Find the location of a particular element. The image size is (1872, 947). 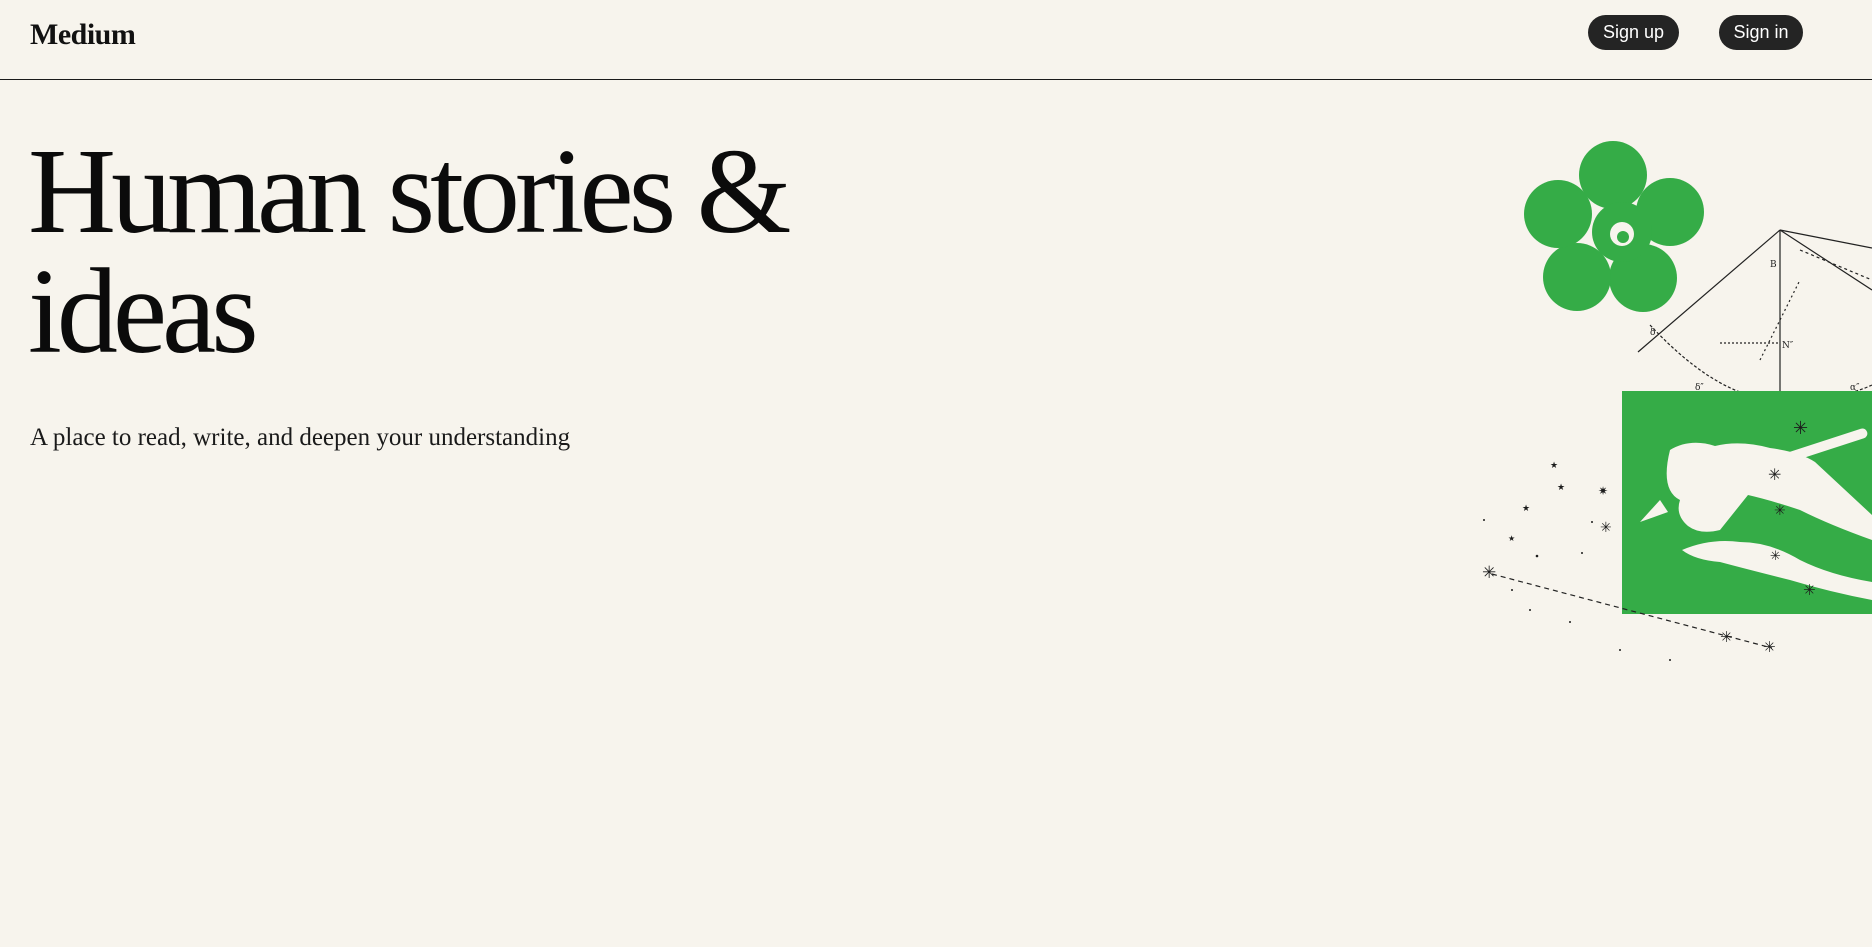

sign-up-button: Sign up is located at coordinates (1633, 32).